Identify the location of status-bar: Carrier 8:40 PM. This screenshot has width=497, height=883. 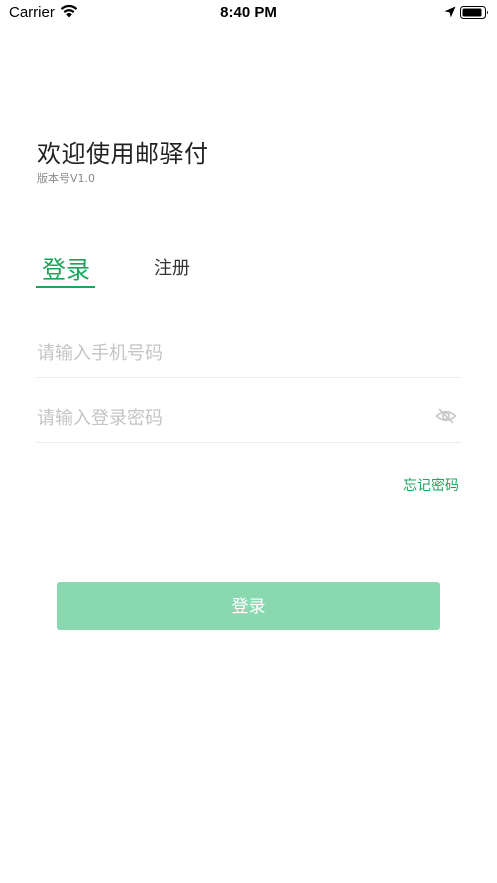
(248, 13).